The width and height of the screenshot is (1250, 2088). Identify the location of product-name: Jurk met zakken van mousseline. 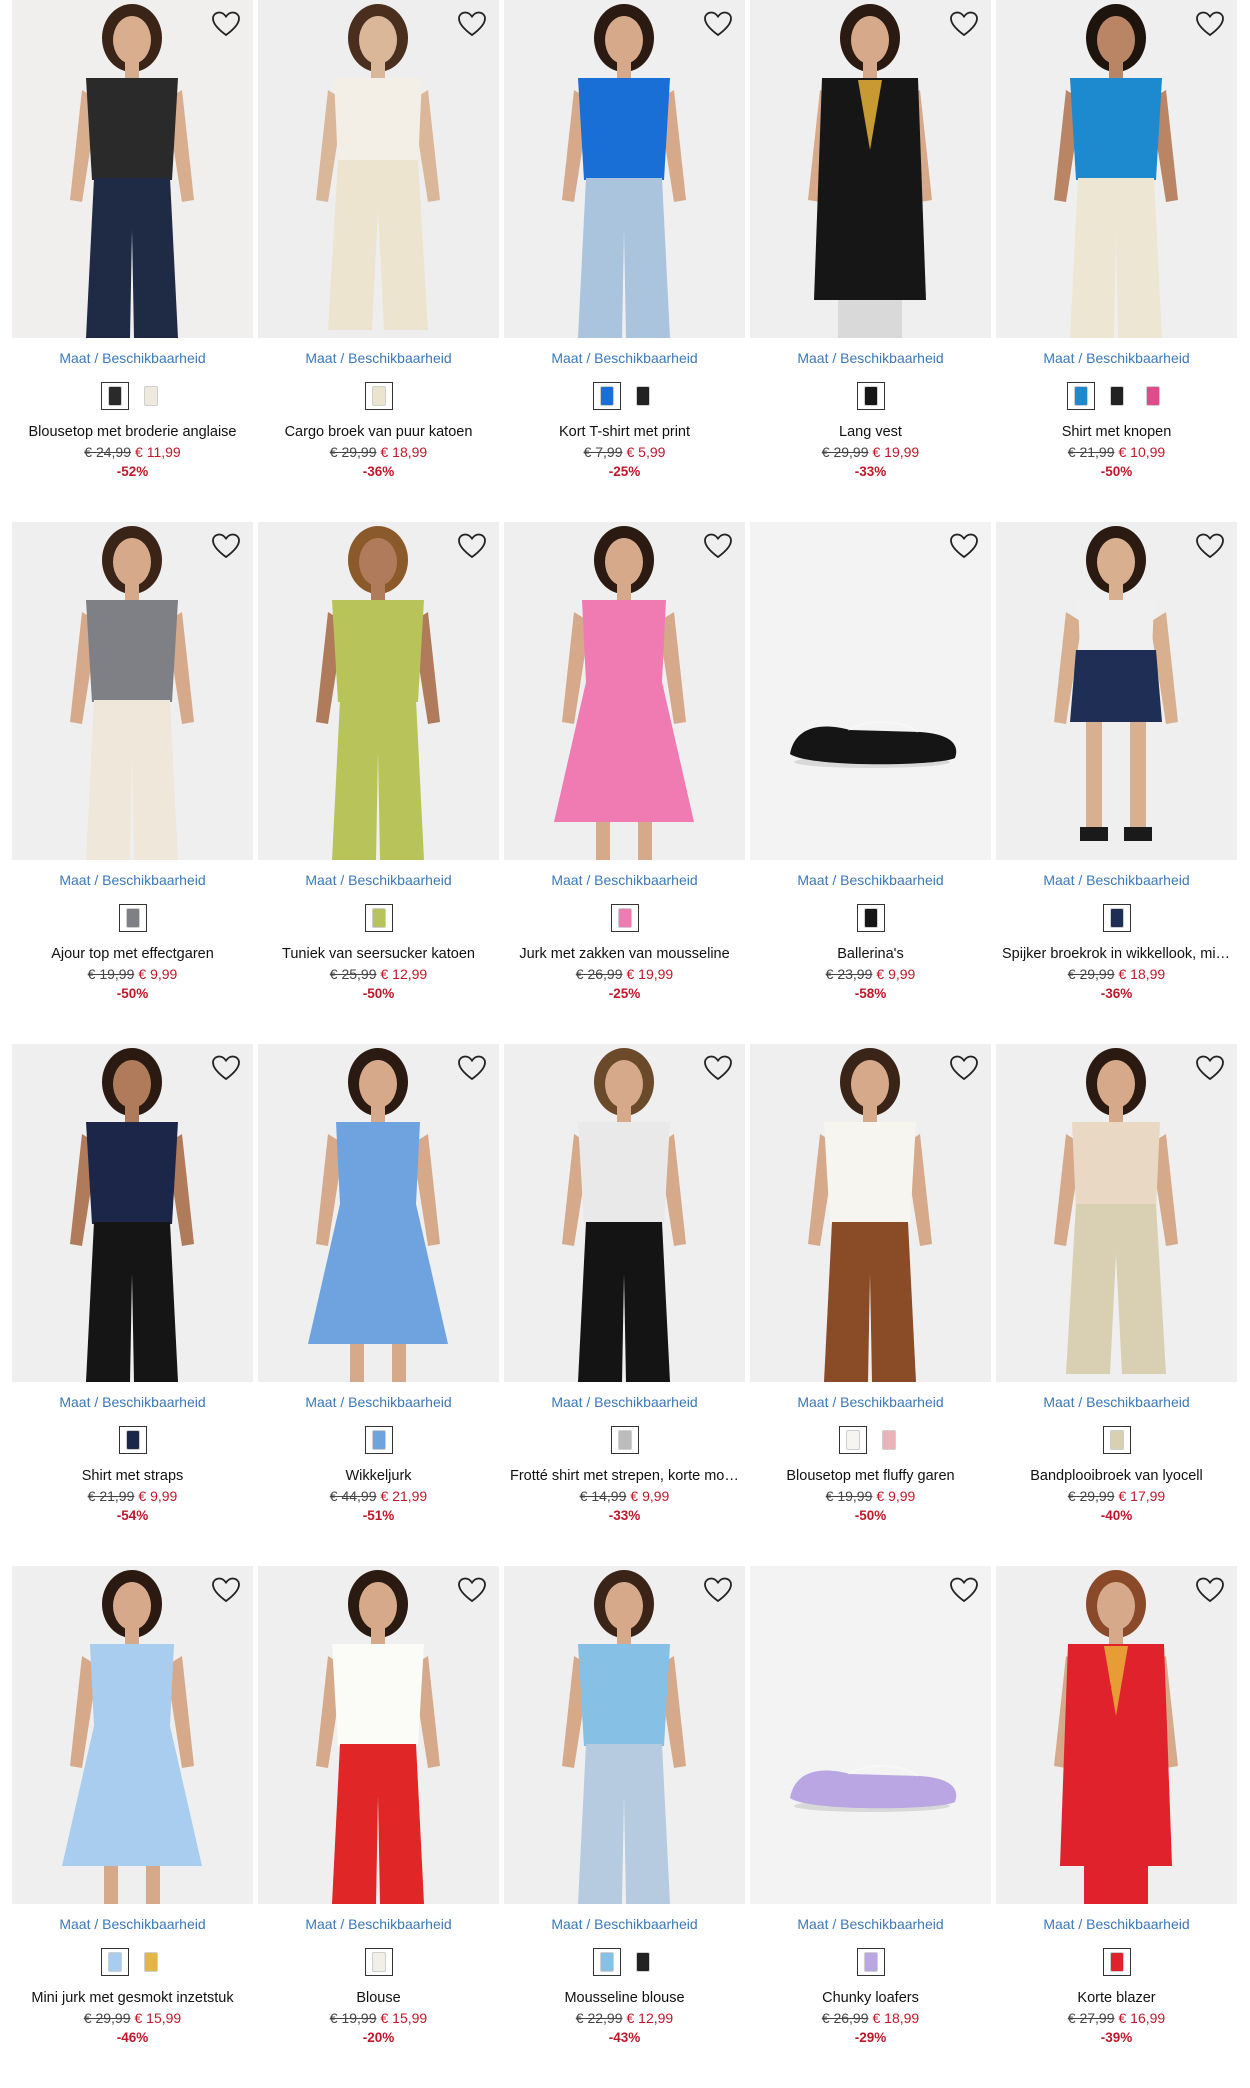
(624, 954).